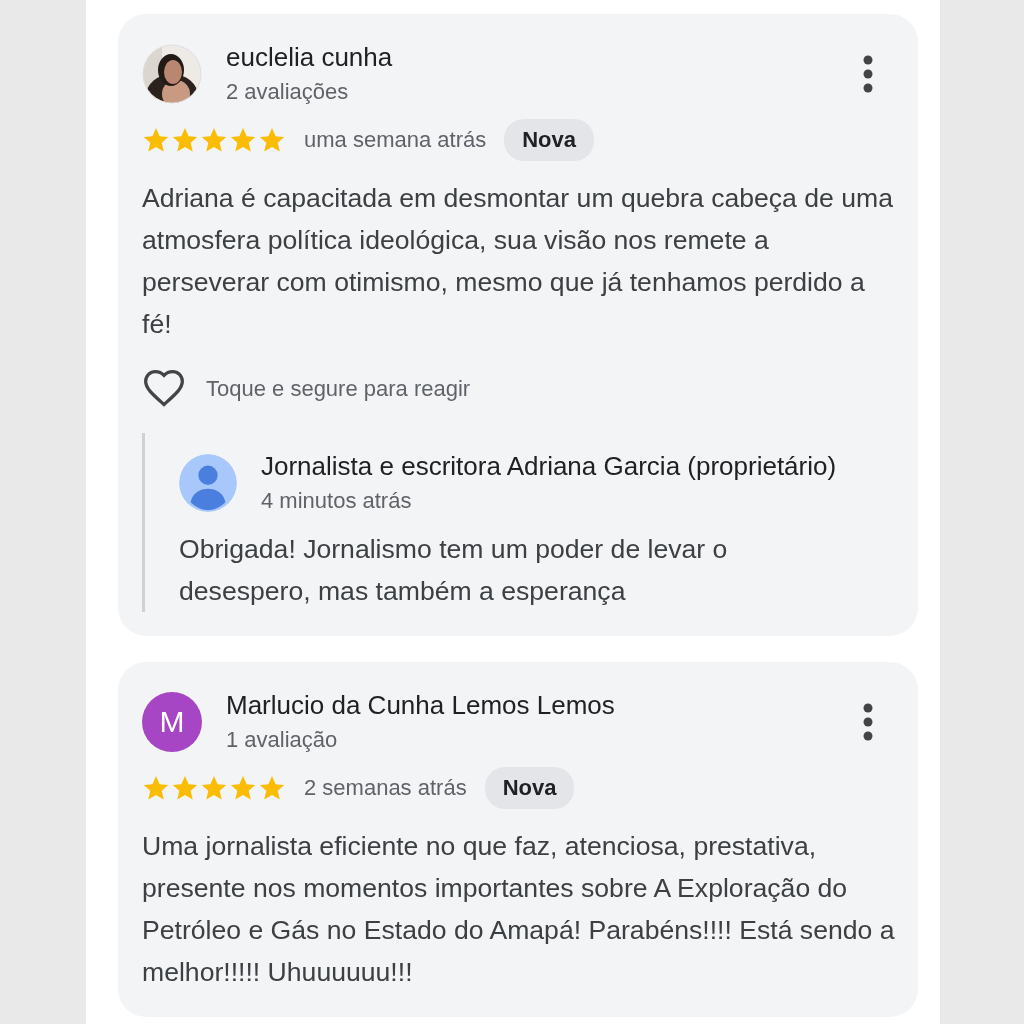  Describe the element at coordinates (519, 909) in the screenshot. I see `review-text: Uma jornalista eficiente no que faz, atenciosa, prestativa, presente nos momentos importantes sobre A Exploração do Petróleo e Gás no Estado do Amapá! Parabéns!!!! Está sendo a melhor!!!!! Uhuuuuuu!!!` at that location.